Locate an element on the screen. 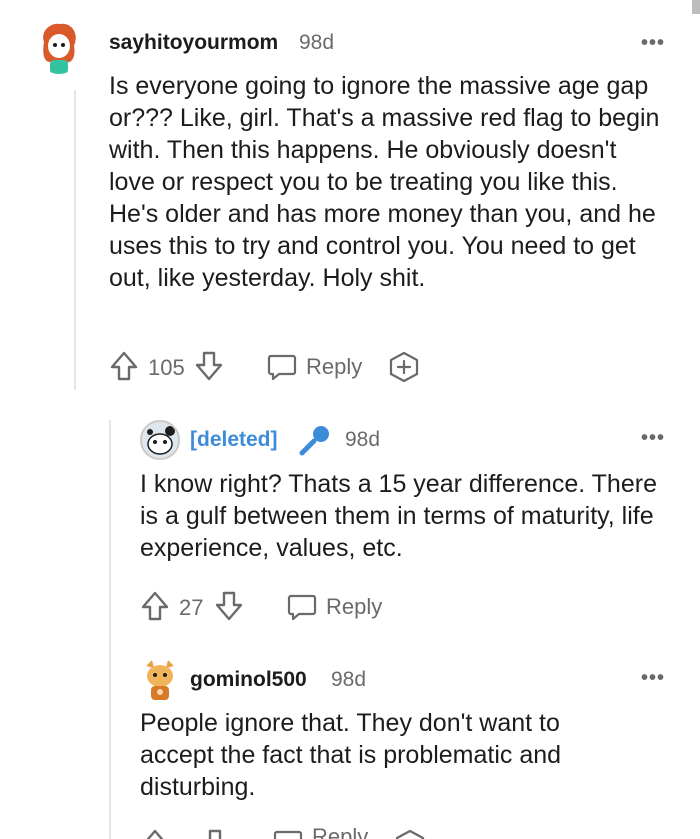 The height and width of the screenshot is (839, 700). scrollbar-thumb is located at coordinates (696, 7).